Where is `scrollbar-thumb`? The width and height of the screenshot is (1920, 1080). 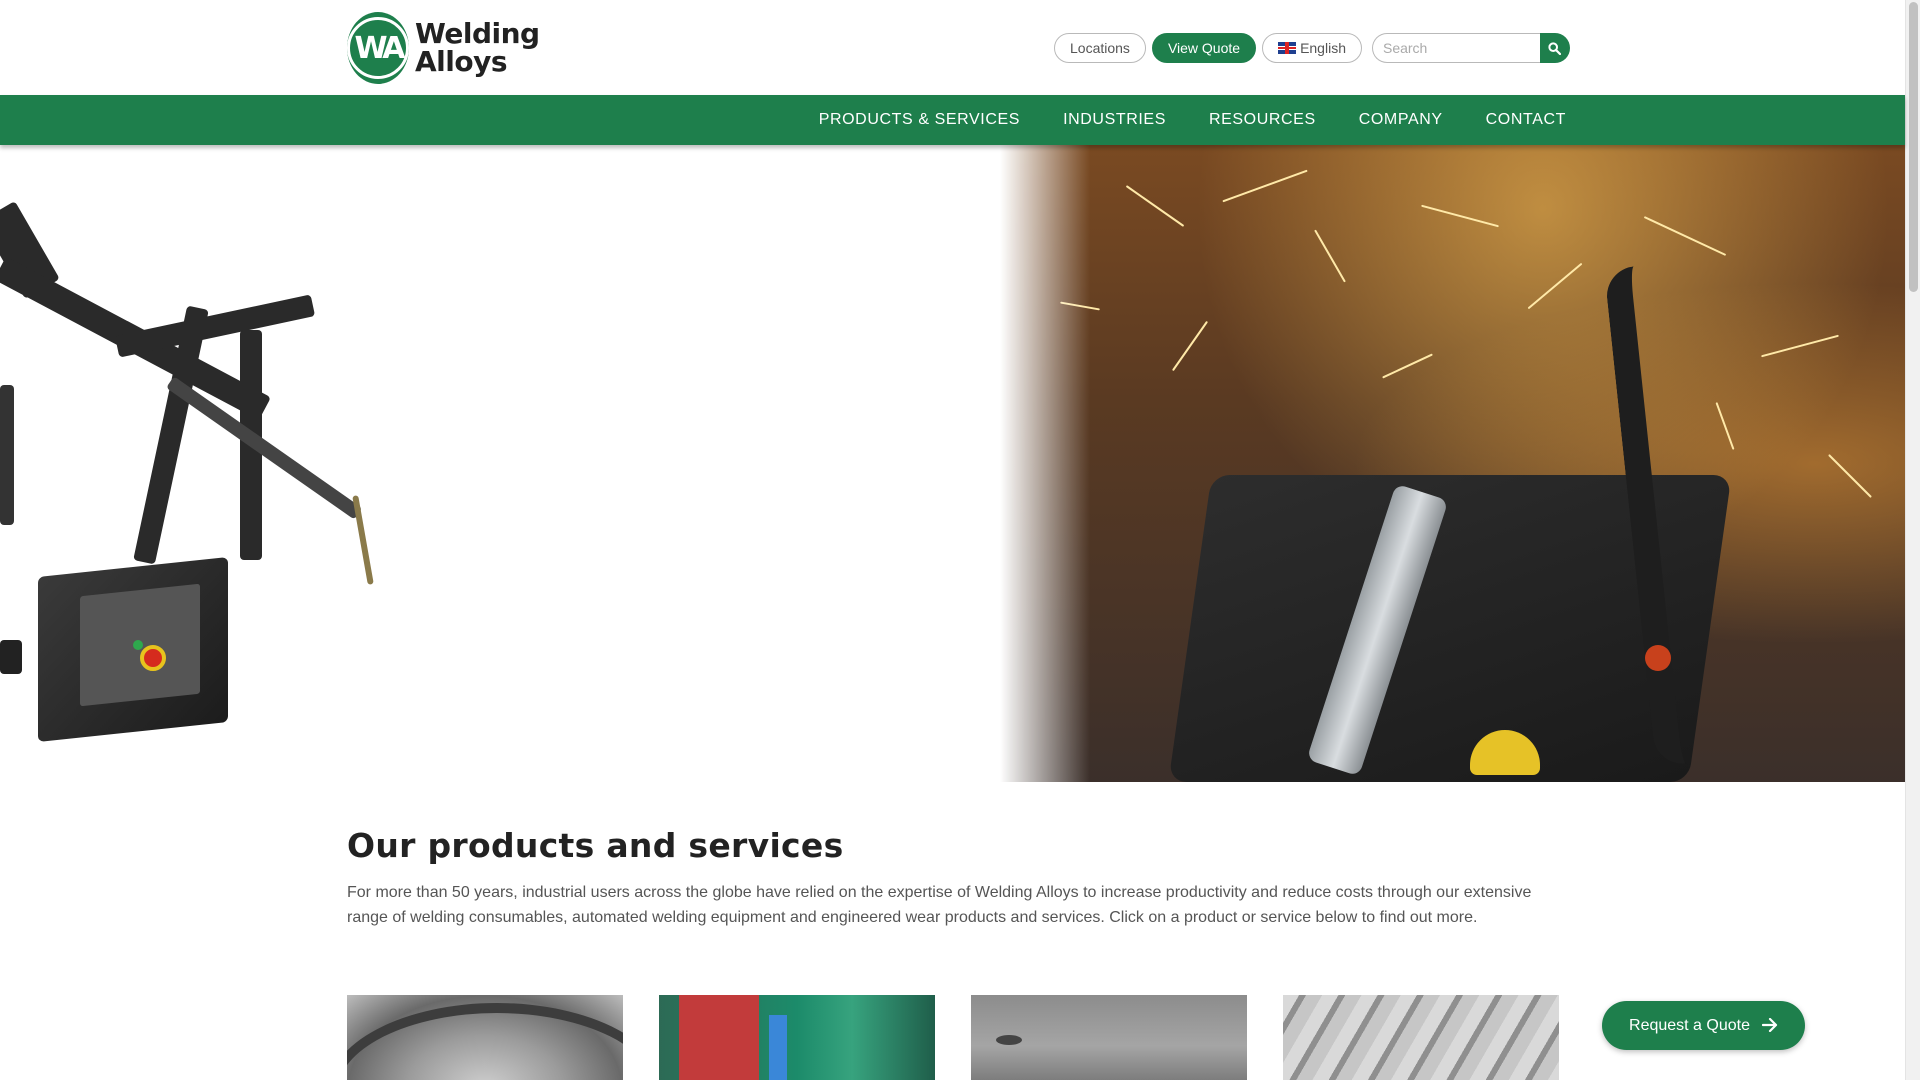
scrollbar-thumb is located at coordinates (1913, 147).